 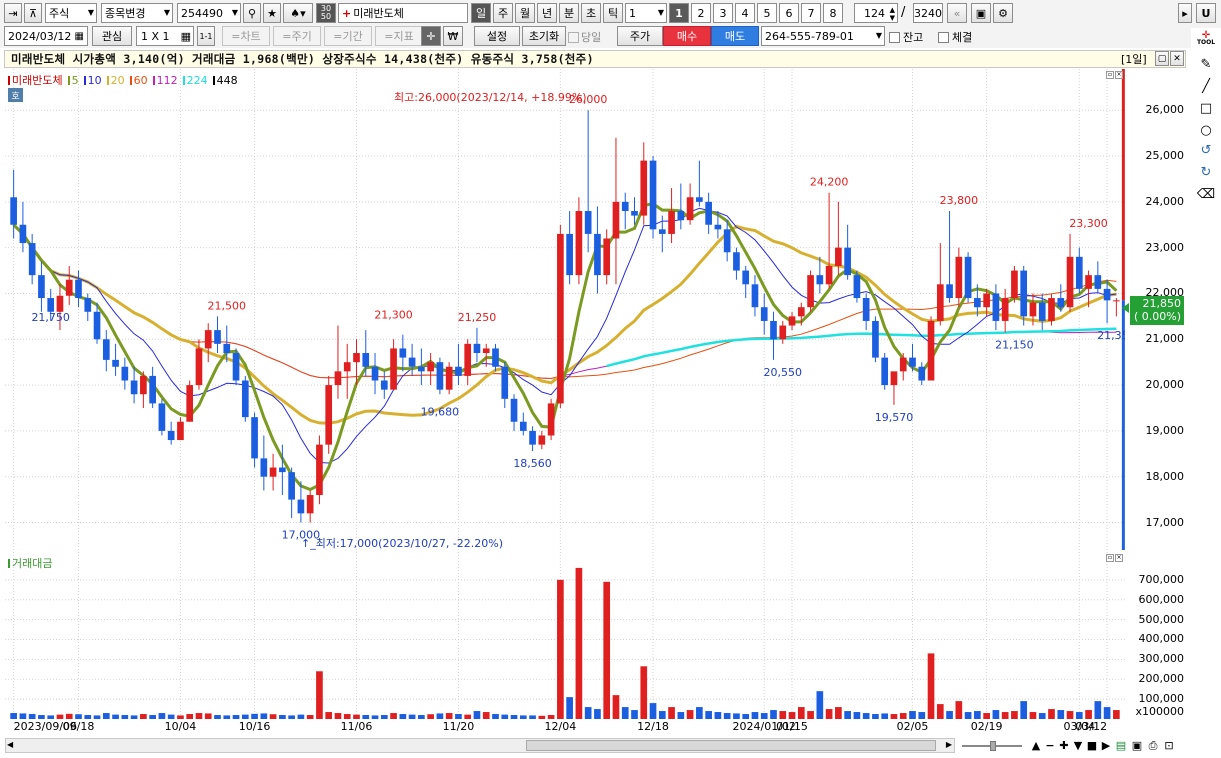 What do you see at coordinates (33, 13) in the screenshot?
I see `pin-icon: ⊼` at bounding box center [33, 13].